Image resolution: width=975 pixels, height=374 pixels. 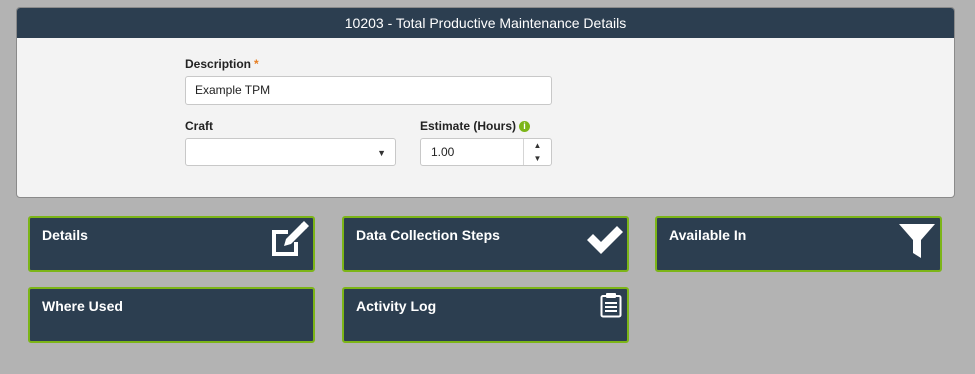 What do you see at coordinates (396, 306) in the screenshot?
I see `tile-activity-log-label: Activity Log` at bounding box center [396, 306].